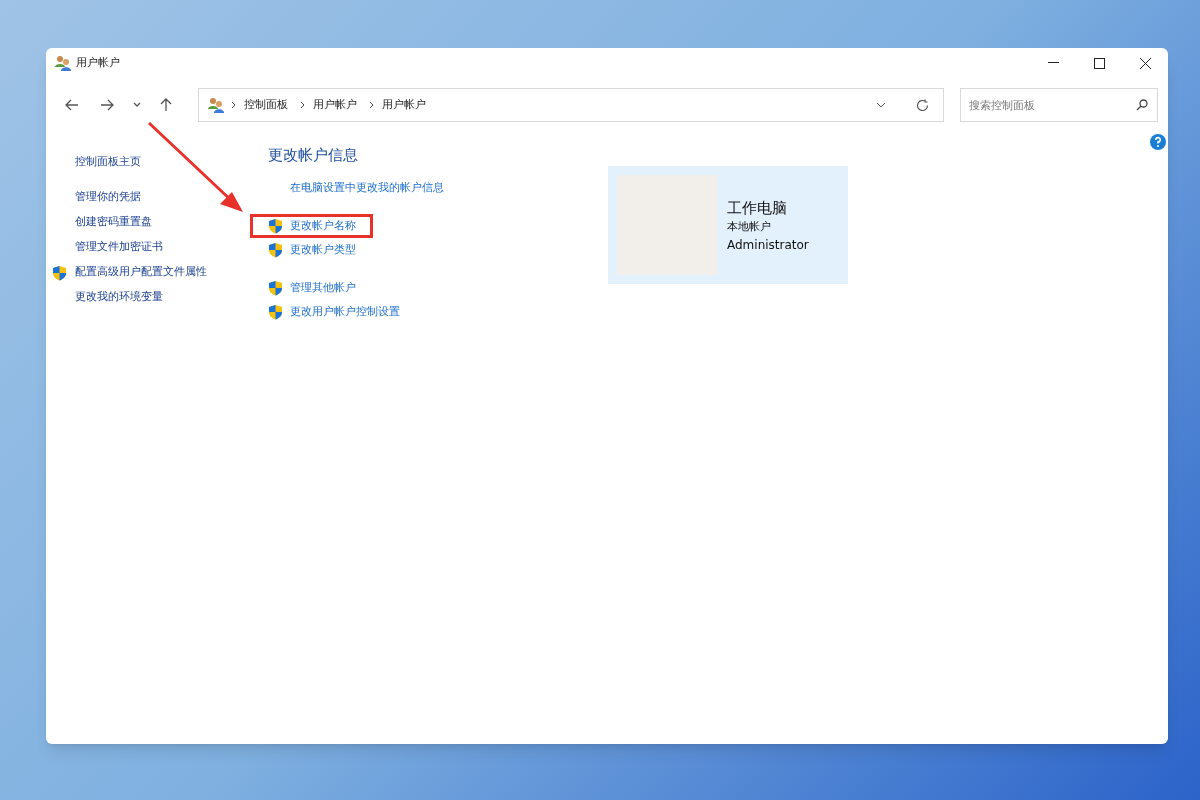 This screenshot has height=800, width=1200. I want to click on address-bar: 控制面板 用户帐户 用户帐户, so click(570, 105).